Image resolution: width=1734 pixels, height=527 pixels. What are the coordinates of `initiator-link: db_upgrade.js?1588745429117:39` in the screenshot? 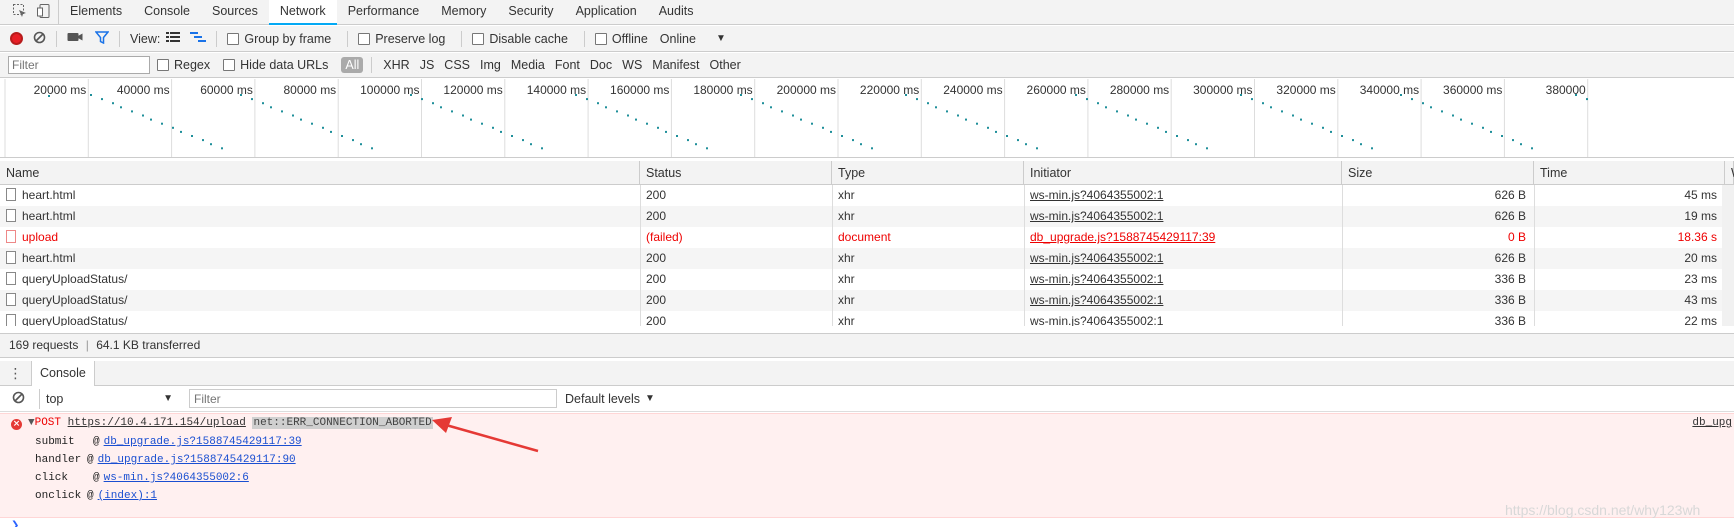 It's located at (1122, 237).